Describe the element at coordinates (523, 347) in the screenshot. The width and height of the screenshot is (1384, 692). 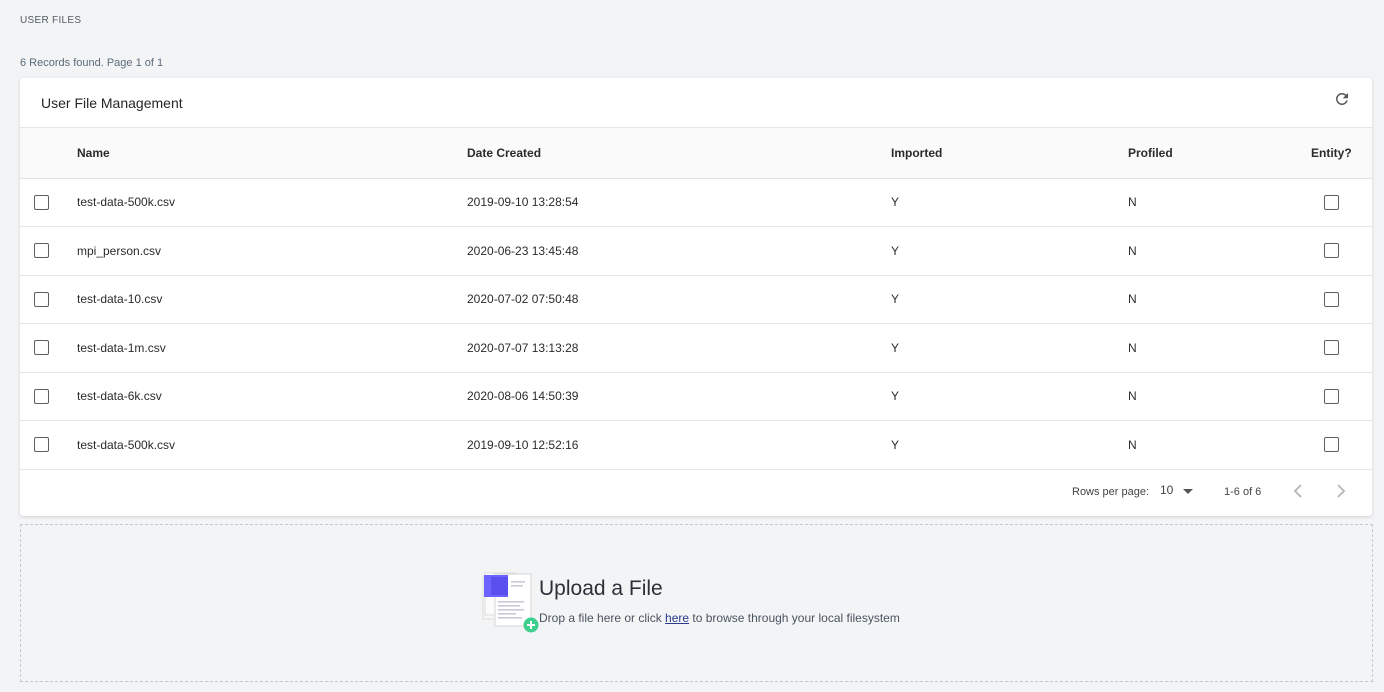
I see `date-created-cell: 2020-07-07 13:13:28` at that location.